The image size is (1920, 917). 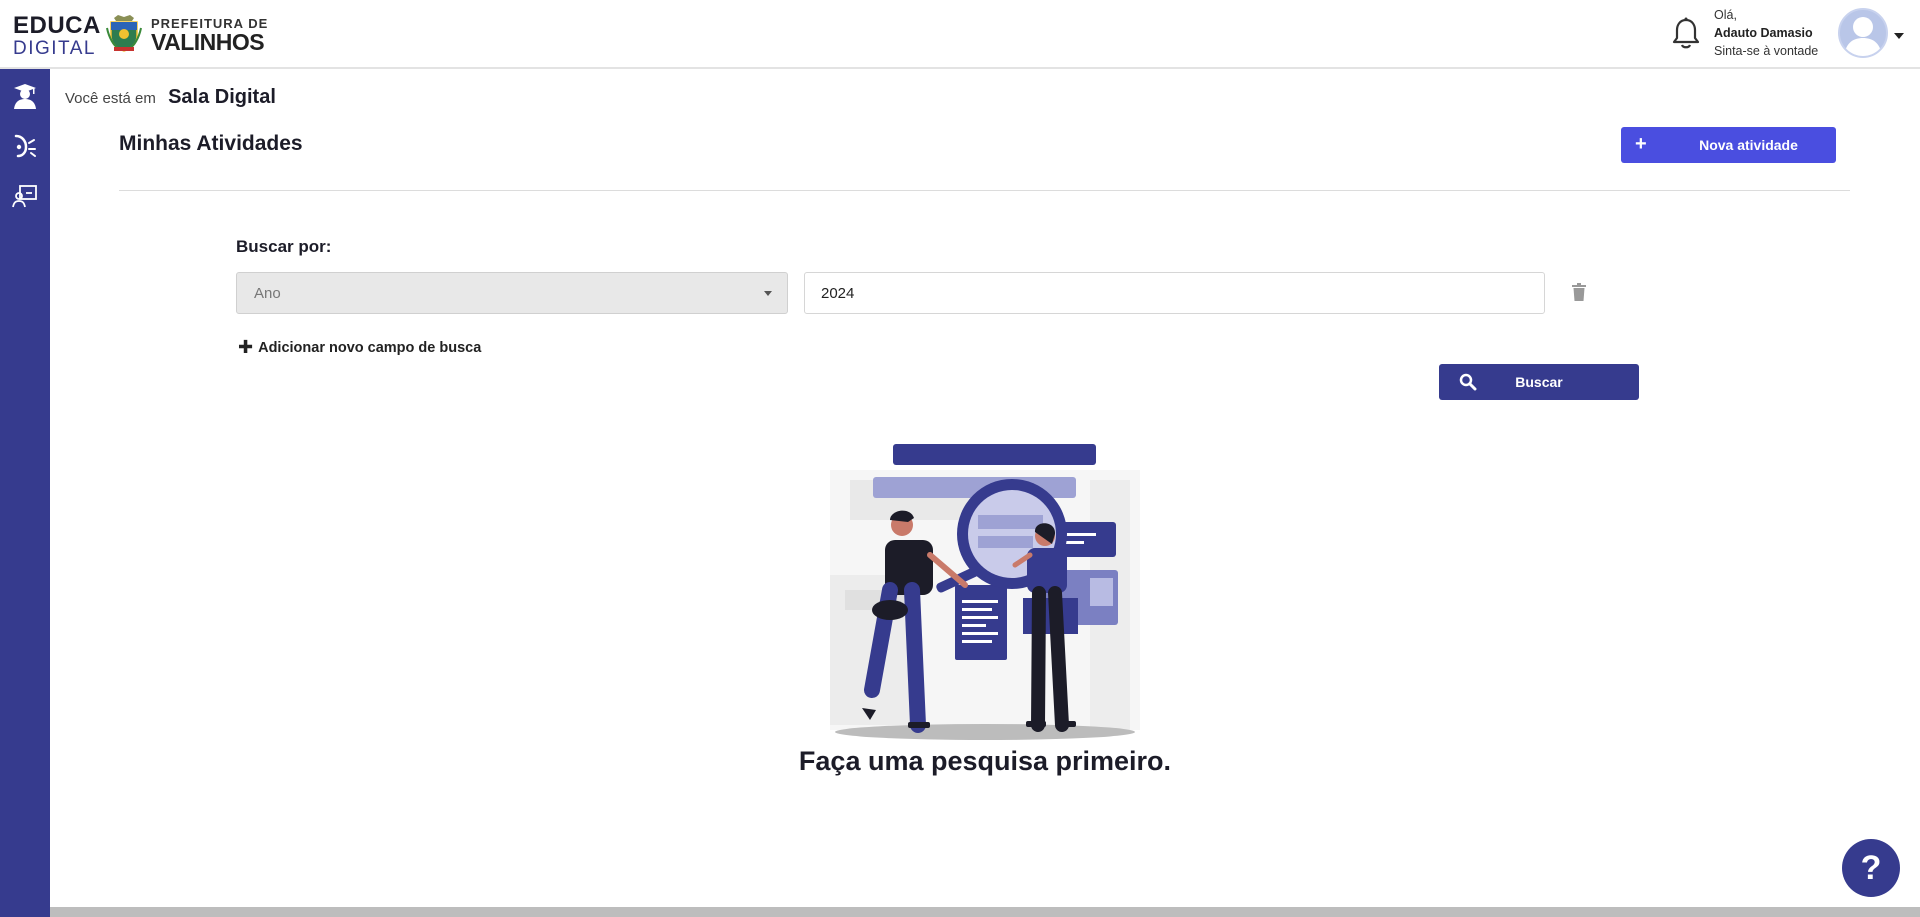 What do you see at coordinates (211, 143) in the screenshot?
I see `page-title: Minhas Atividades` at bounding box center [211, 143].